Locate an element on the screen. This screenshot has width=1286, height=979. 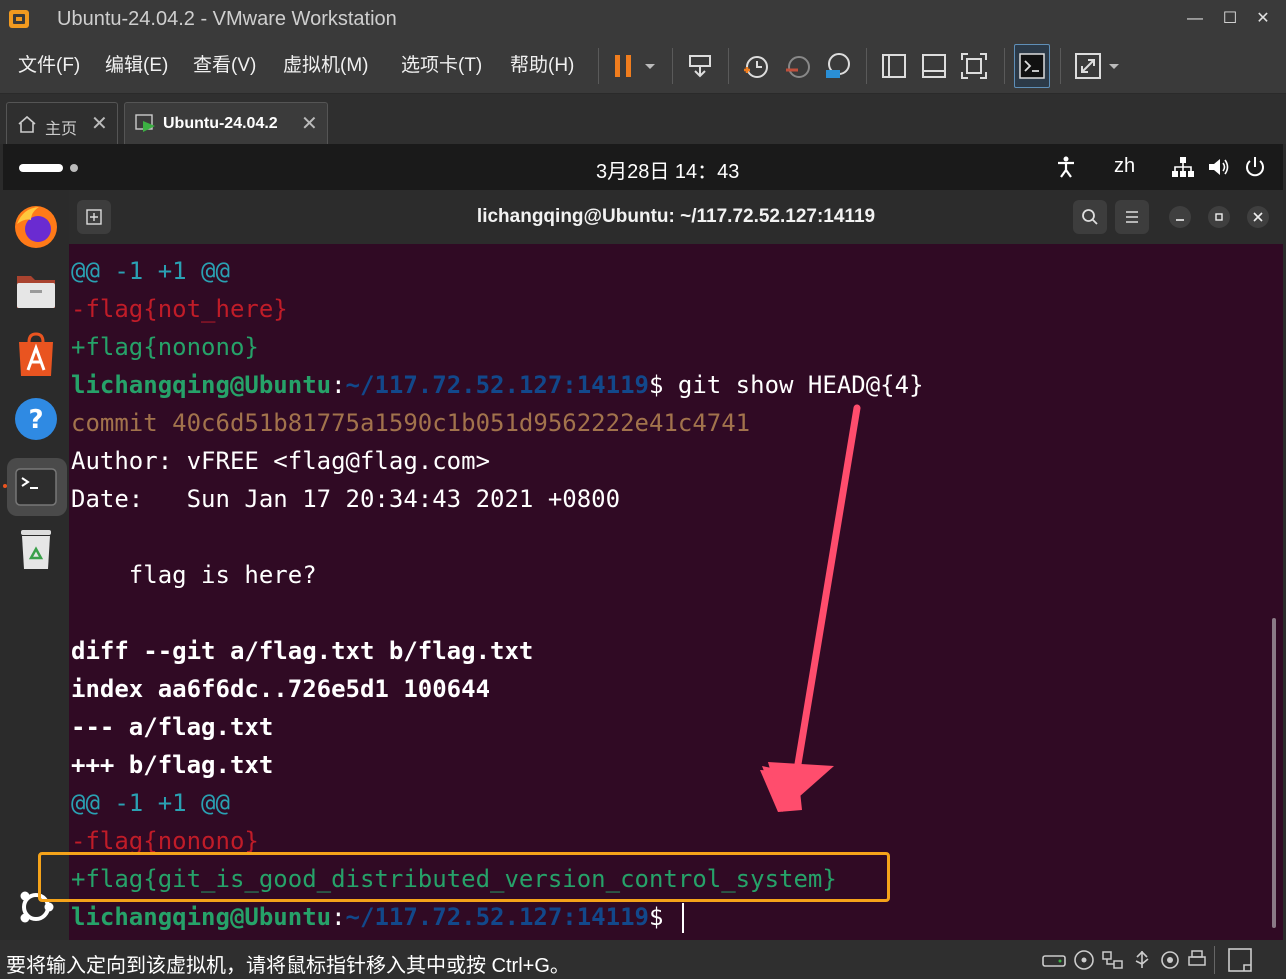
vmware-logo-icon is located at coordinates (19, 19).